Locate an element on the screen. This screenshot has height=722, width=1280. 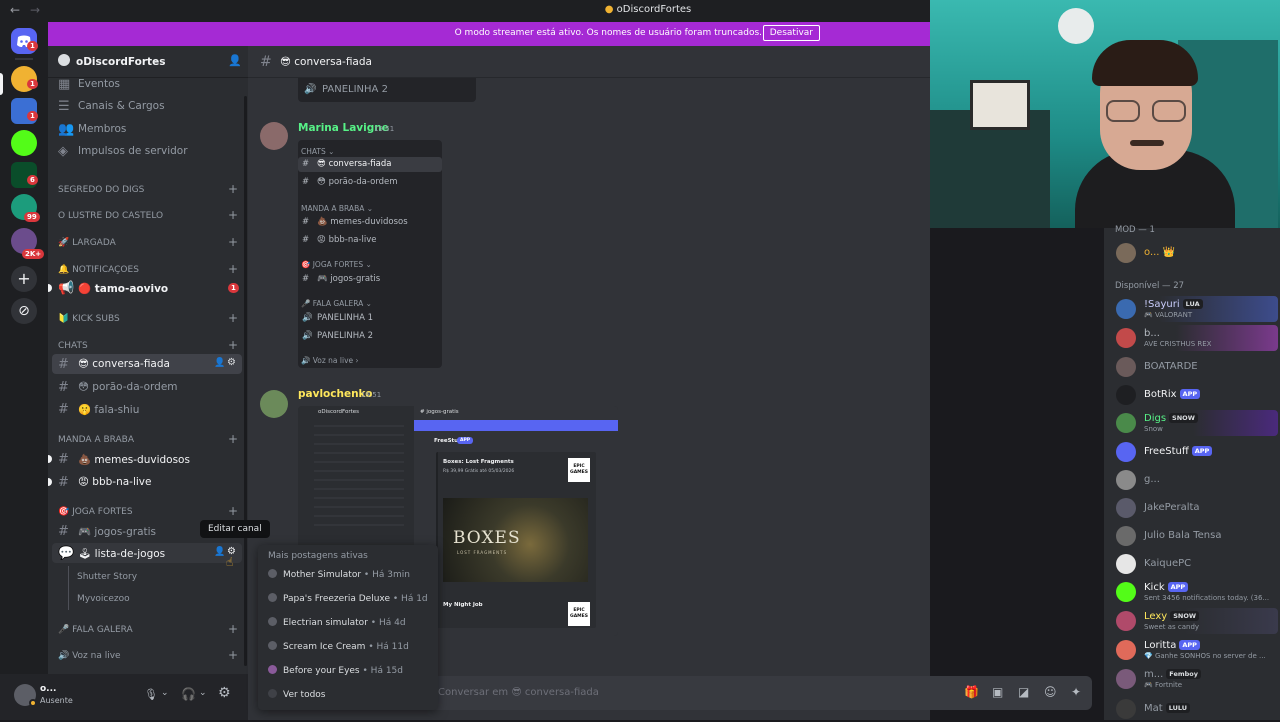
announcement-icon: 📢 is located at coordinates (66, 288).